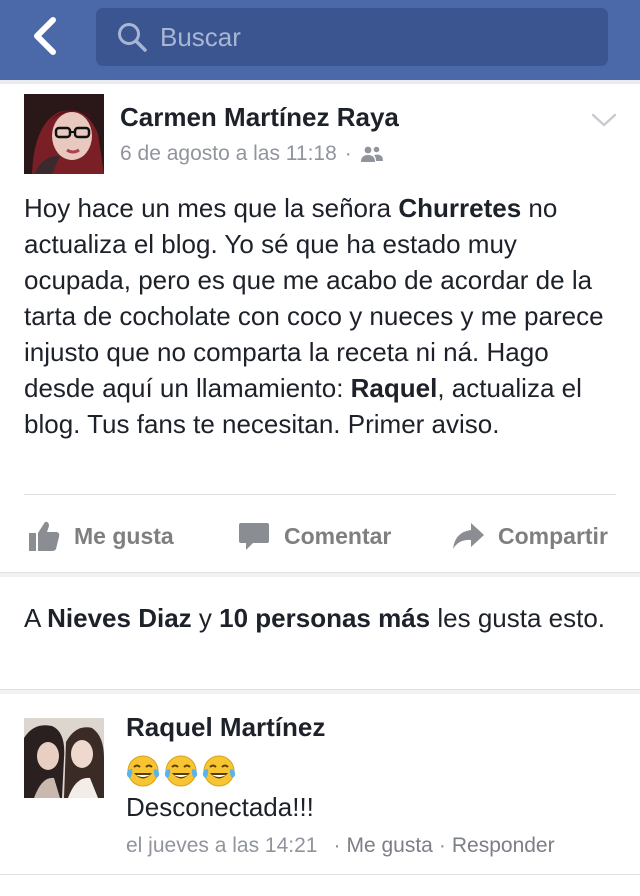 The width and height of the screenshot is (640, 896). Describe the element at coordinates (124, 535) in the screenshot. I see `like-label: Me gusta` at that location.